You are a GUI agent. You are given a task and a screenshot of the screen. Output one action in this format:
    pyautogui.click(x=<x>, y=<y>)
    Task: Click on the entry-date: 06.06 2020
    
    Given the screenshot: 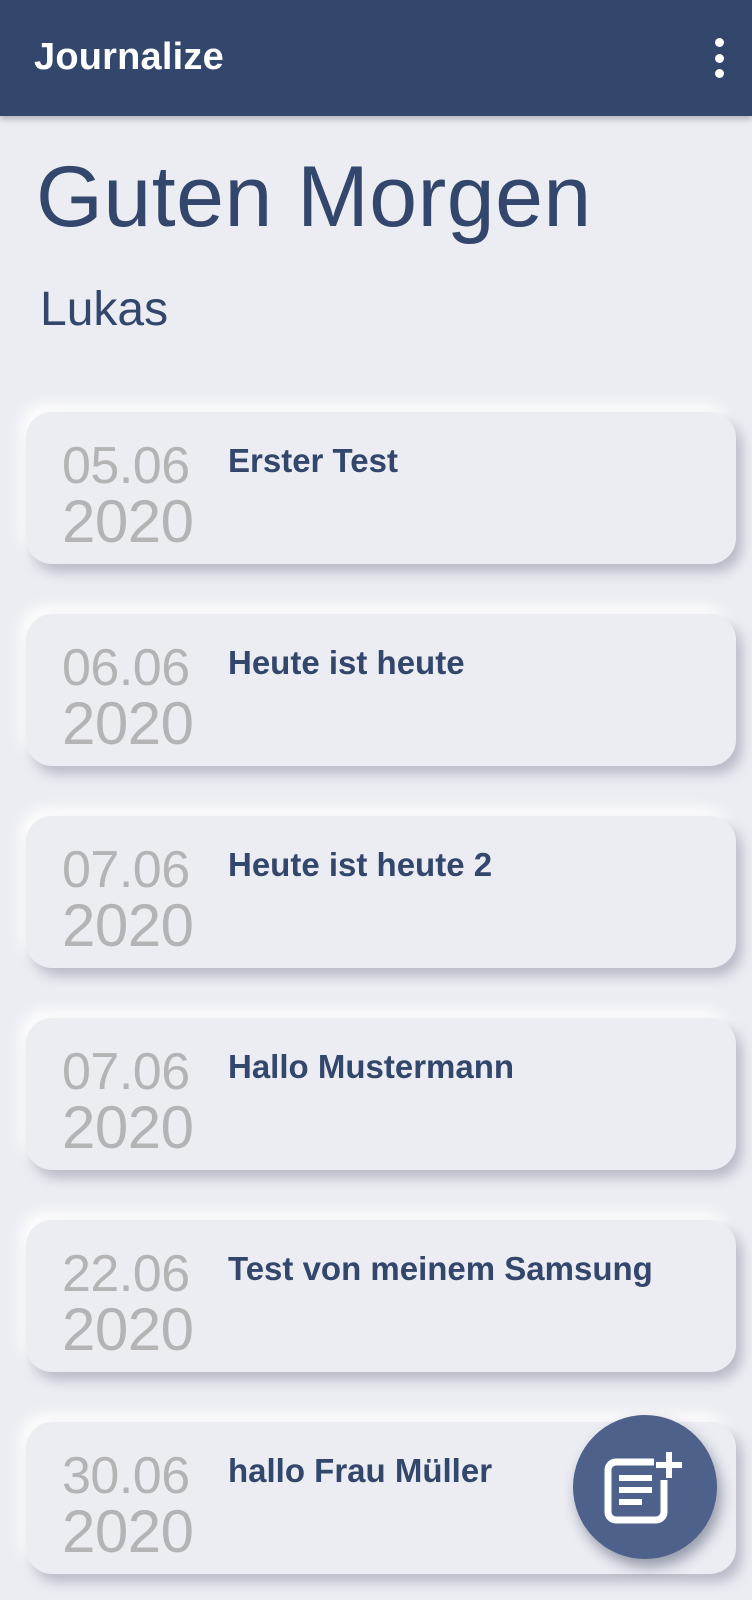 What is the action you would take?
    pyautogui.click(x=128, y=698)
    